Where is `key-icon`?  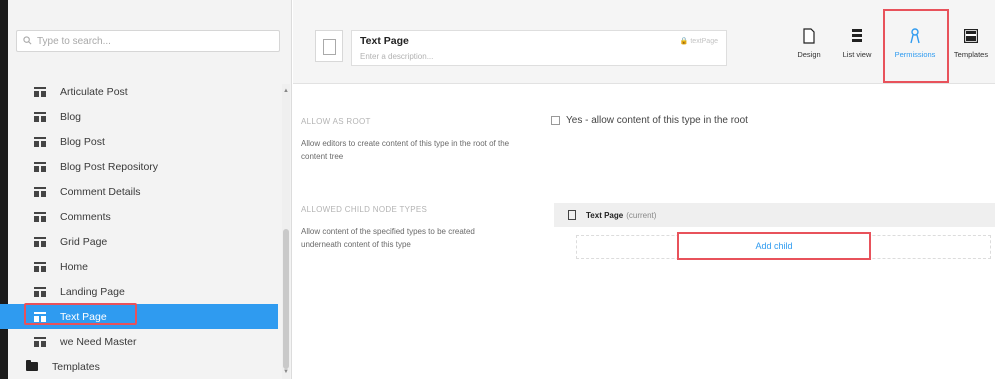
key-icon is located at coordinates (915, 36).